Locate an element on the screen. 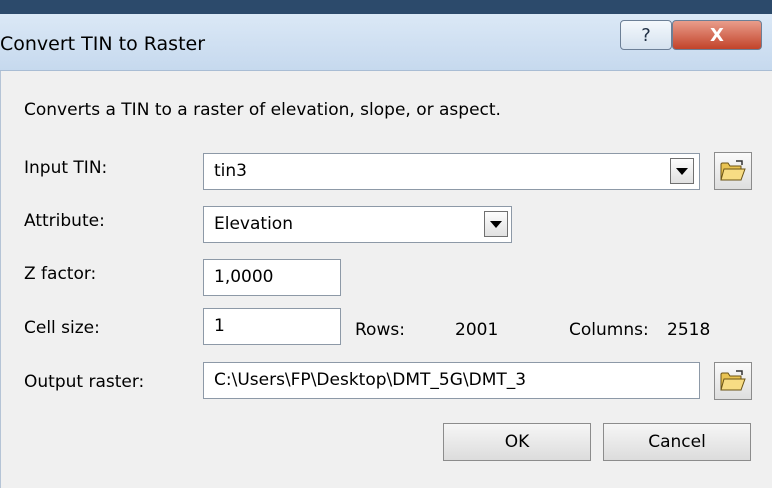 The image size is (772, 488). cell-size-label: Cell size: is located at coordinates (62, 328).